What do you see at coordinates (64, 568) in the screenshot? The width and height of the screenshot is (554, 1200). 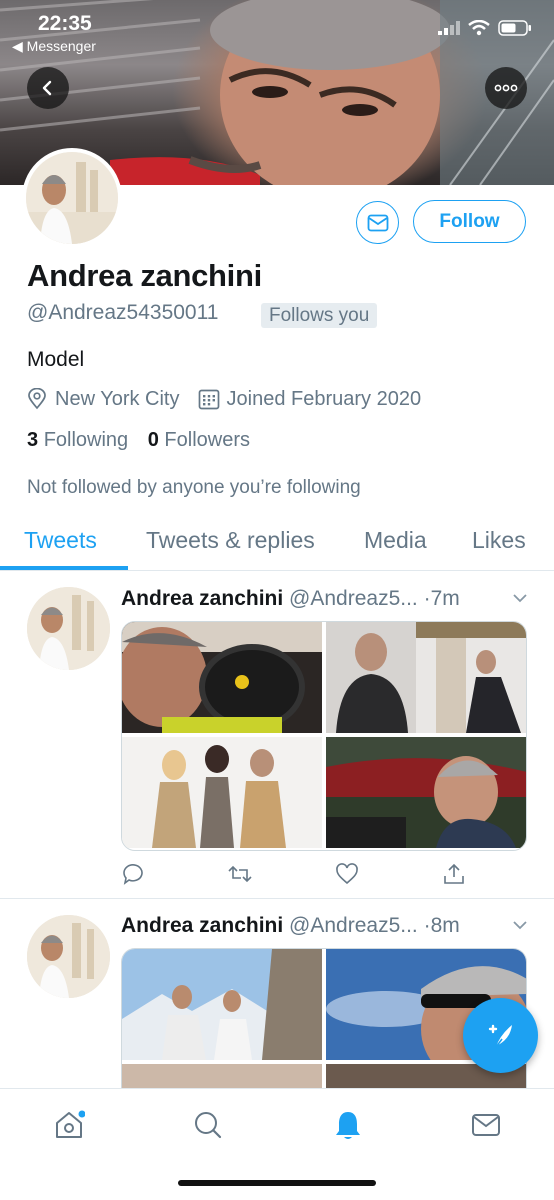 I see `active-tab-indicator` at bounding box center [64, 568].